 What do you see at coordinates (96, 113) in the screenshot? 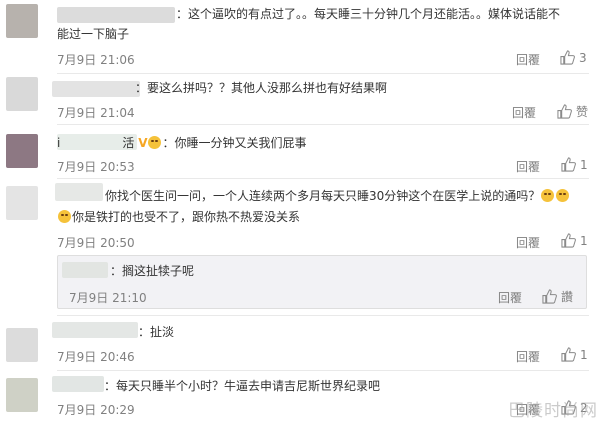
I see `timestamp: 7月9日 21:04` at bounding box center [96, 113].